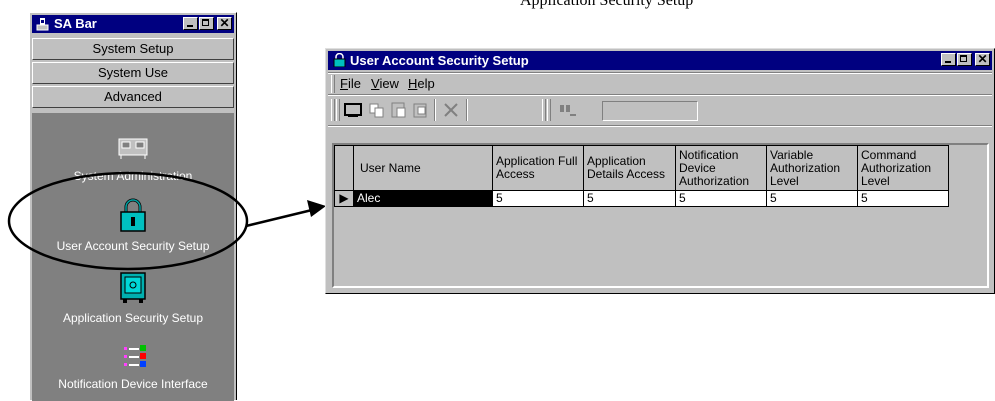  What do you see at coordinates (333, 84) in the screenshot?
I see `menubar-grip` at bounding box center [333, 84].